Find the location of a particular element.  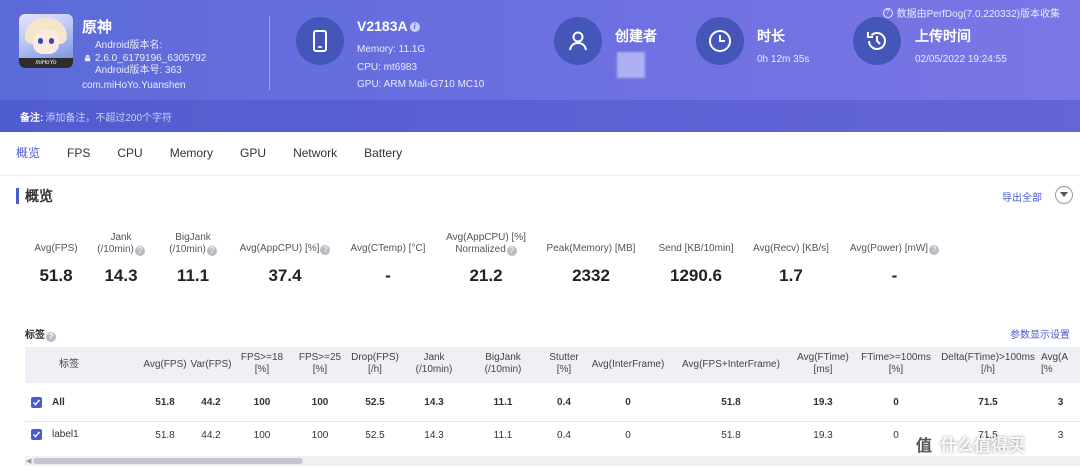

metric-value: 37.4 is located at coordinates (285, 275).